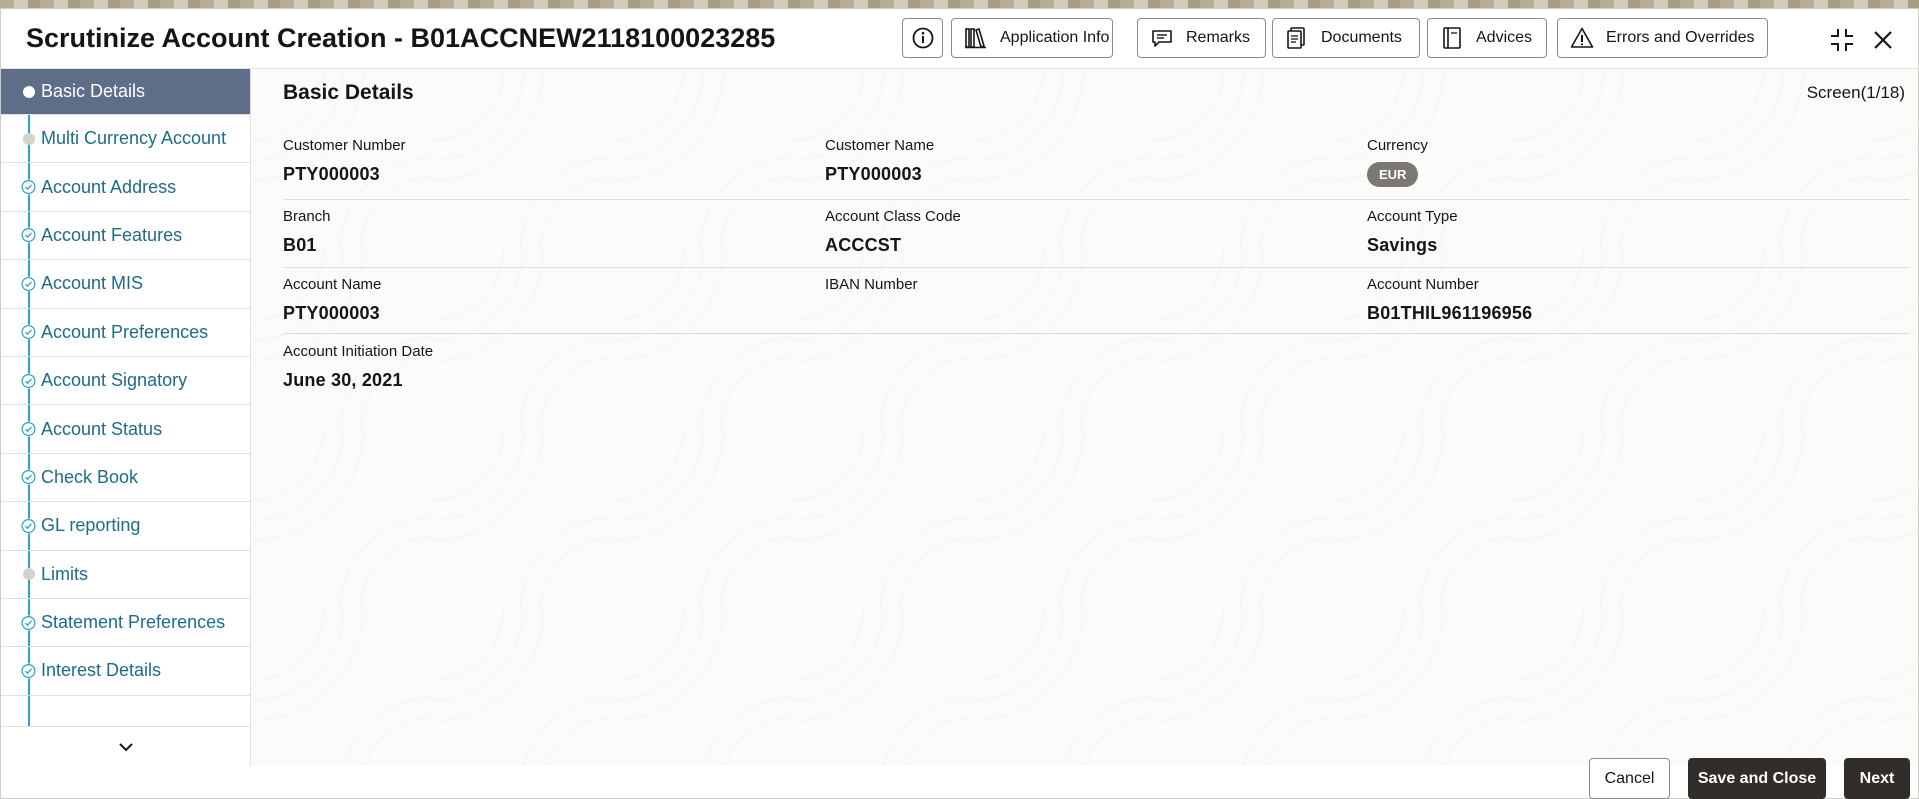 The image size is (1919, 799). Describe the element at coordinates (1412, 232) in the screenshot. I see `account-type-field: Account Type Savings` at that location.